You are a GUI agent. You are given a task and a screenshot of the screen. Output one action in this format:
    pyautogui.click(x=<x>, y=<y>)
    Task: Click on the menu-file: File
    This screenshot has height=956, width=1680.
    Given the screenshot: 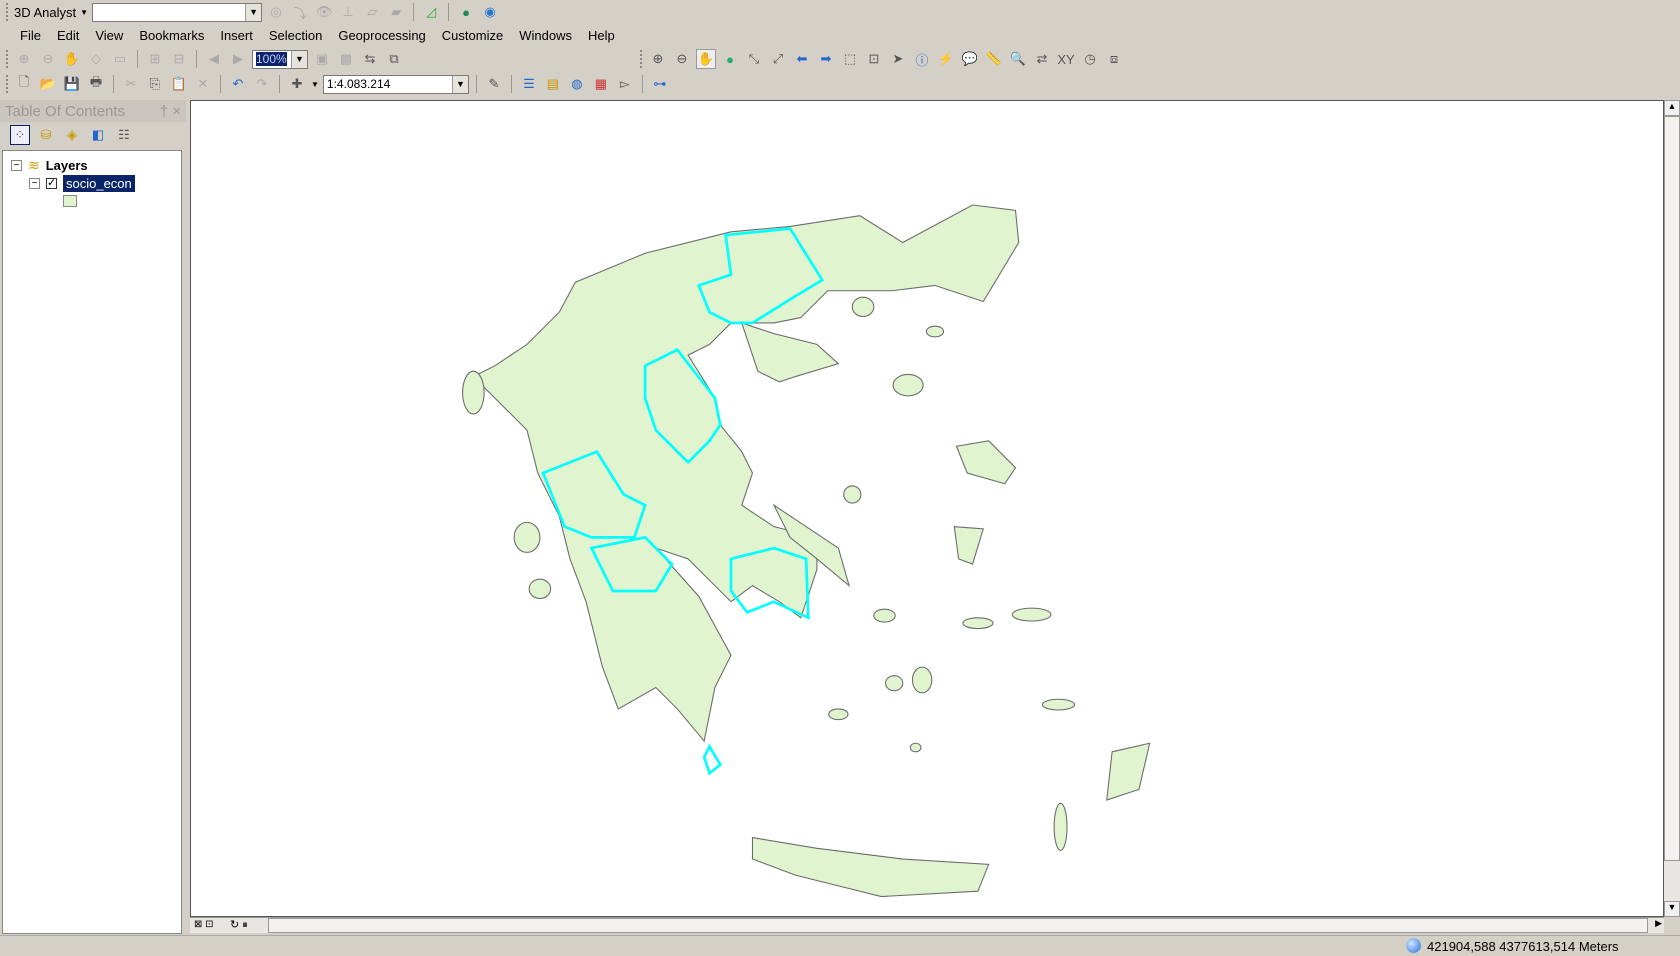 What is the action you would take?
    pyautogui.click(x=30, y=35)
    